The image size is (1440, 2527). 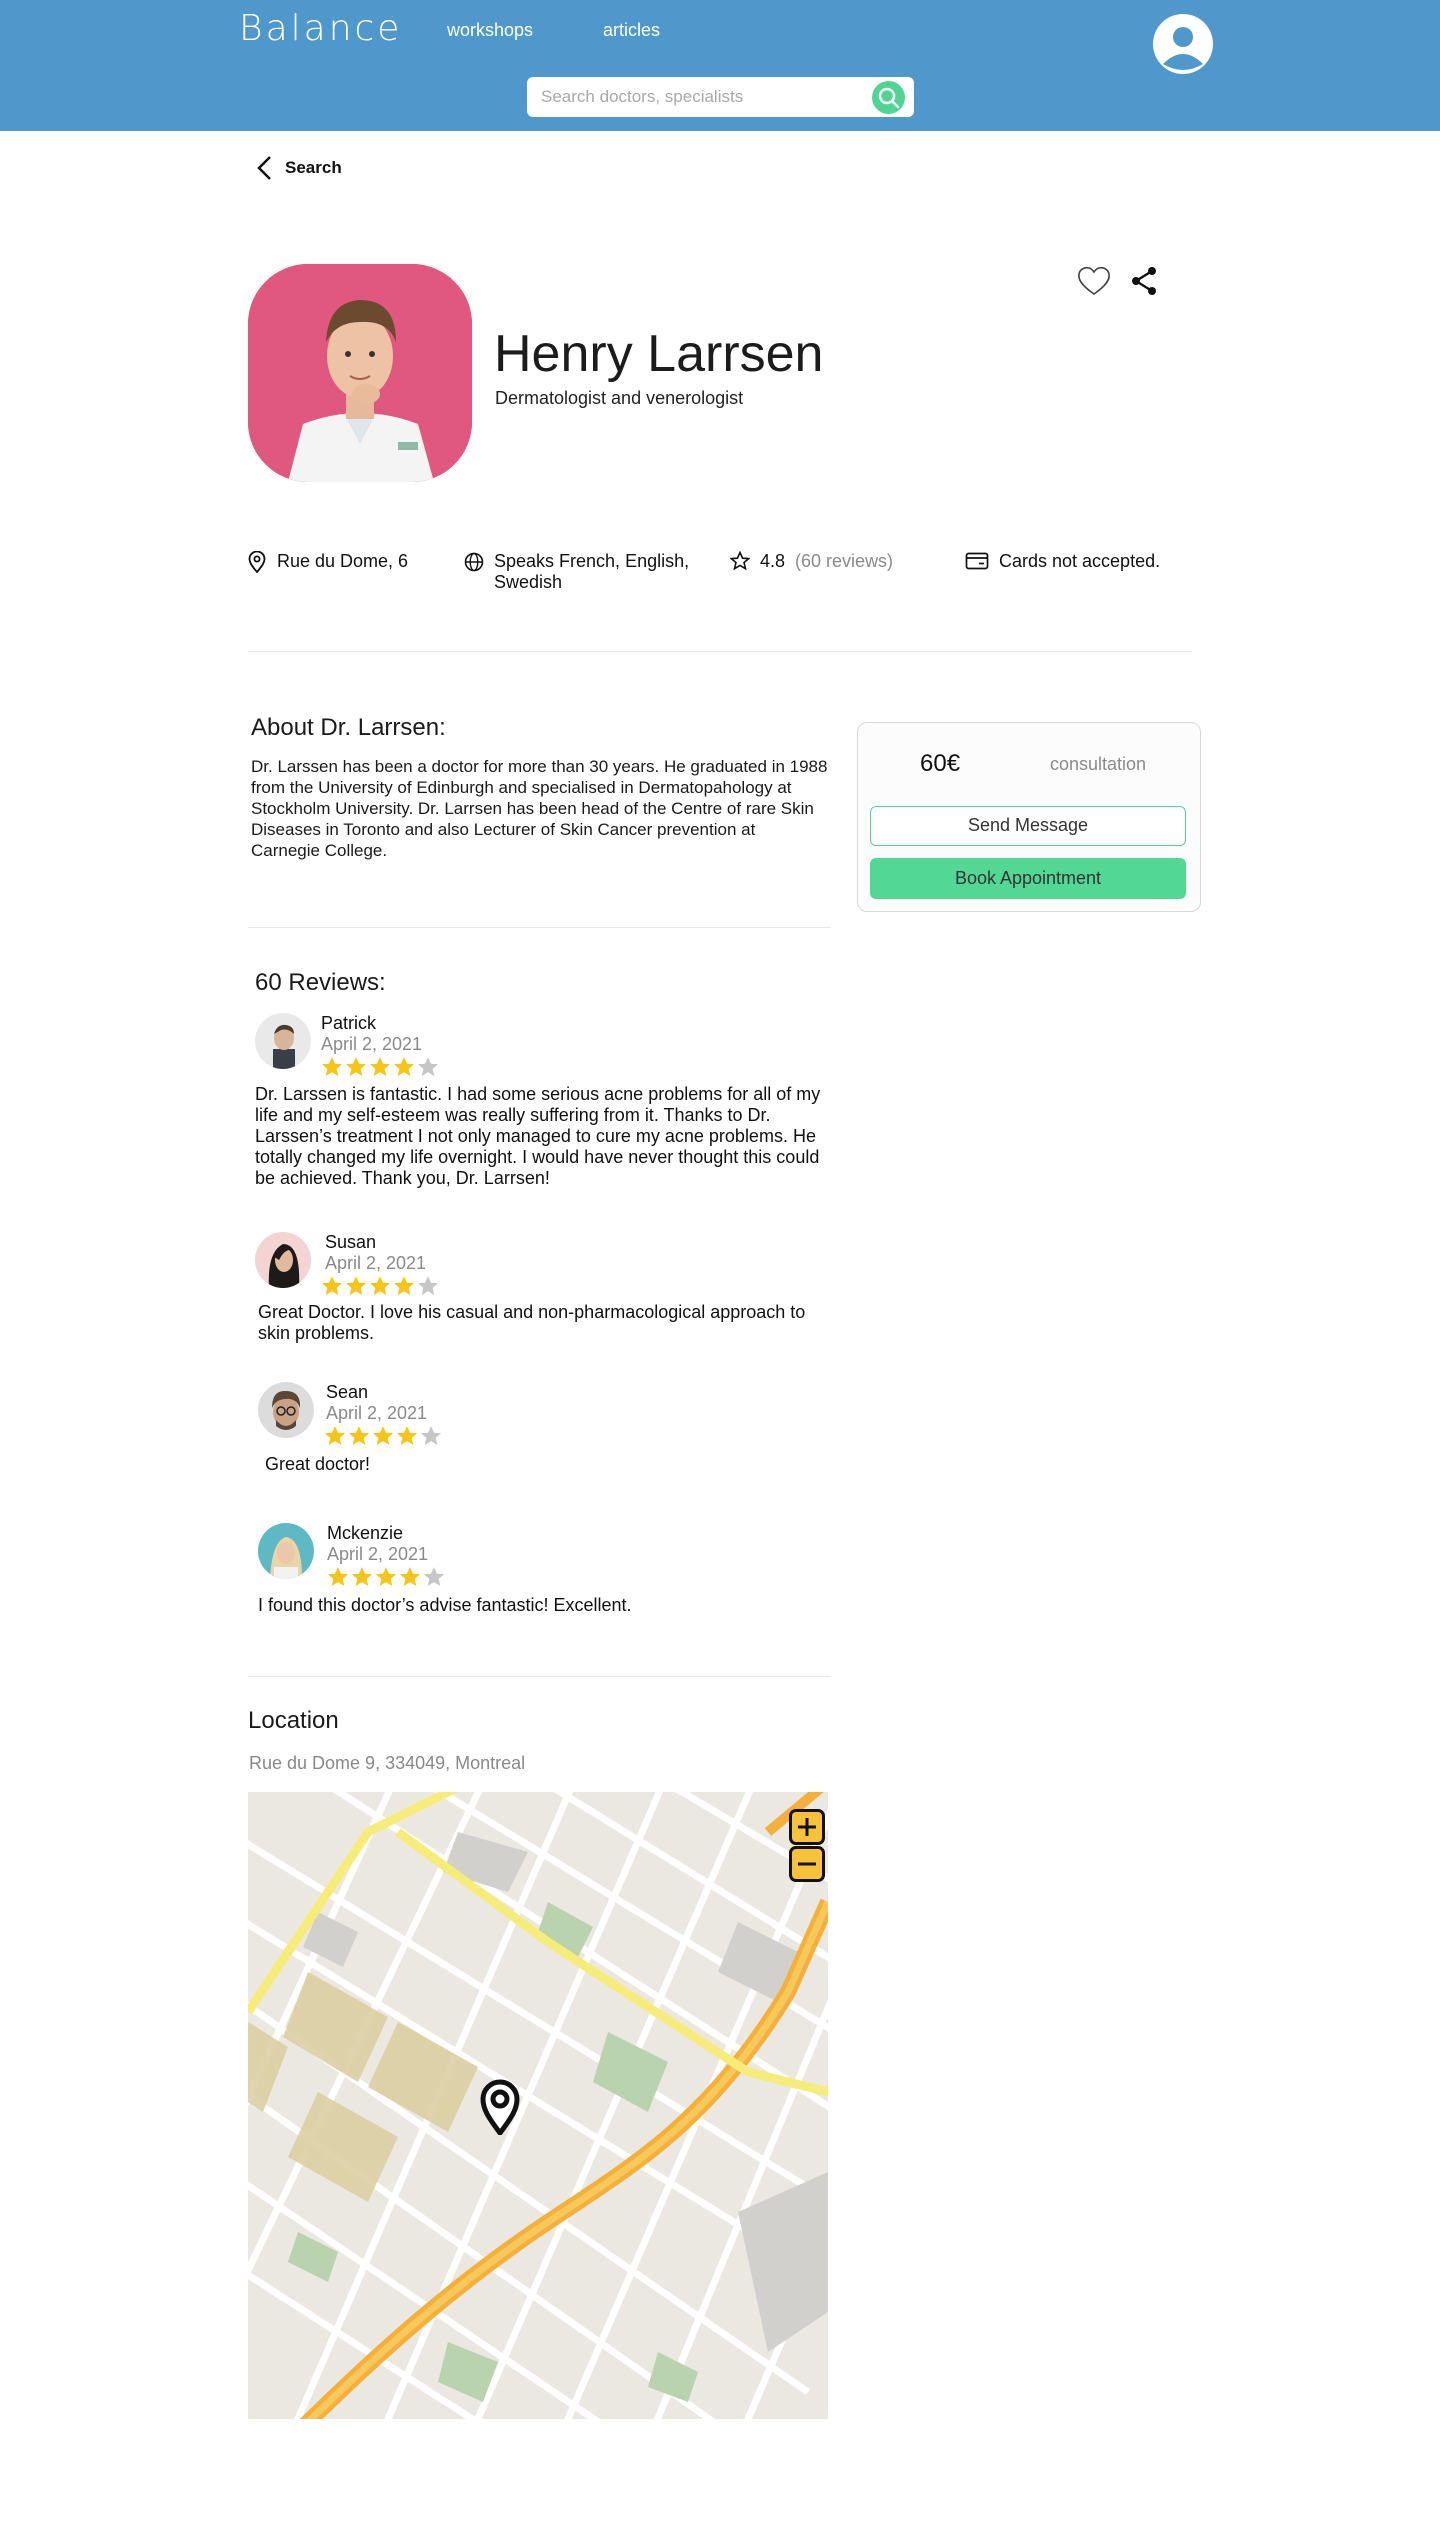 What do you see at coordinates (351, 1242) in the screenshot?
I see `reviewer-name: Susan` at bounding box center [351, 1242].